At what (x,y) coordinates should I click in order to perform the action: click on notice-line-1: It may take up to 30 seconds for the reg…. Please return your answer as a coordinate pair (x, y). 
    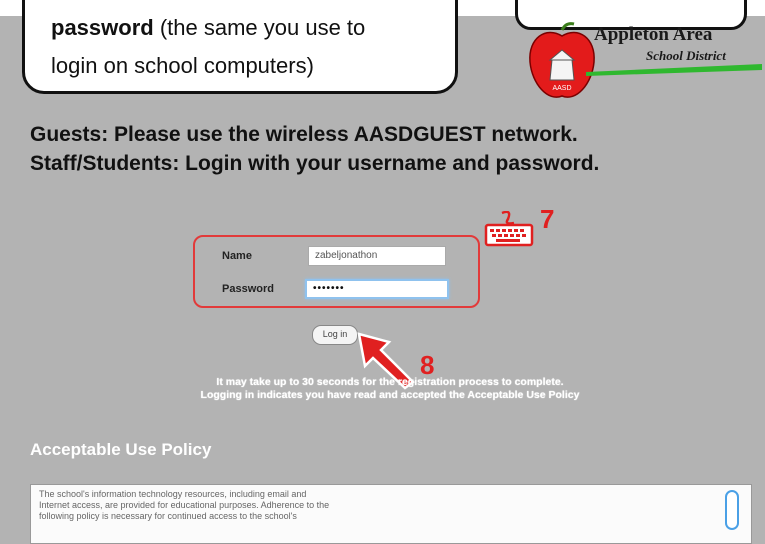
    Looking at the image, I should click on (390, 382).